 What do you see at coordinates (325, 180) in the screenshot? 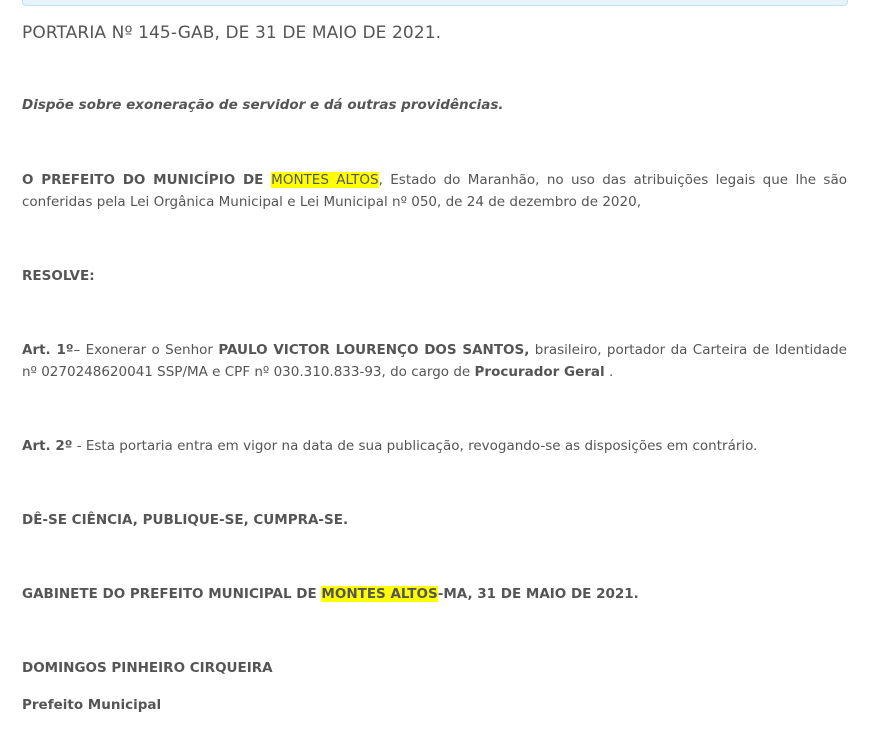
I see `municipality-highlight: MONTES ALTOS` at bounding box center [325, 180].